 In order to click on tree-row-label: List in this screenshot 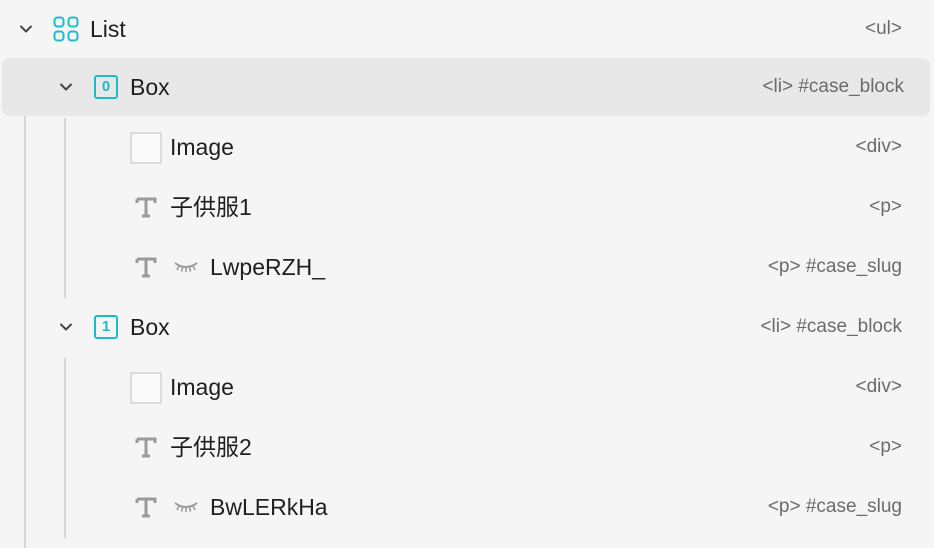, I will do `click(108, 29)`.